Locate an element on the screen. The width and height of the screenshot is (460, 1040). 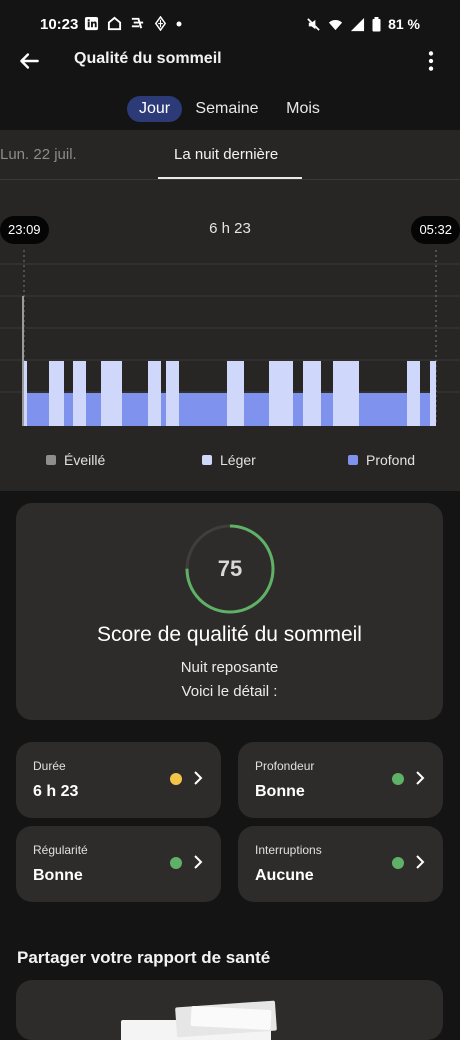
legend-awake: Éveillé is located at coordinates (75, 460).